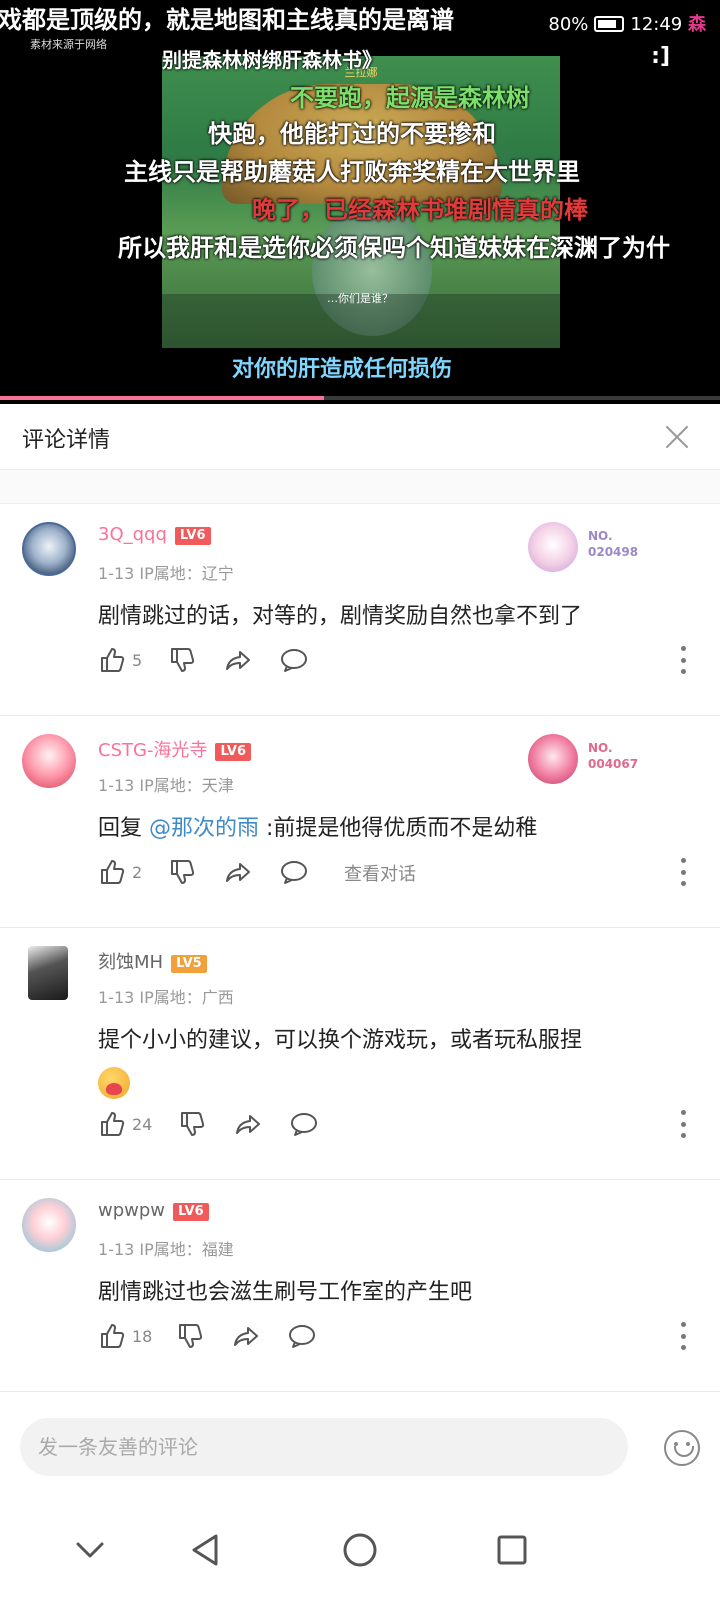 The height and width of the screenshot is (1600, 720). What do you see at coordinates (512, 1550) in the screenshot?
I see `recents-icon` at bounding box center [512, 1550].